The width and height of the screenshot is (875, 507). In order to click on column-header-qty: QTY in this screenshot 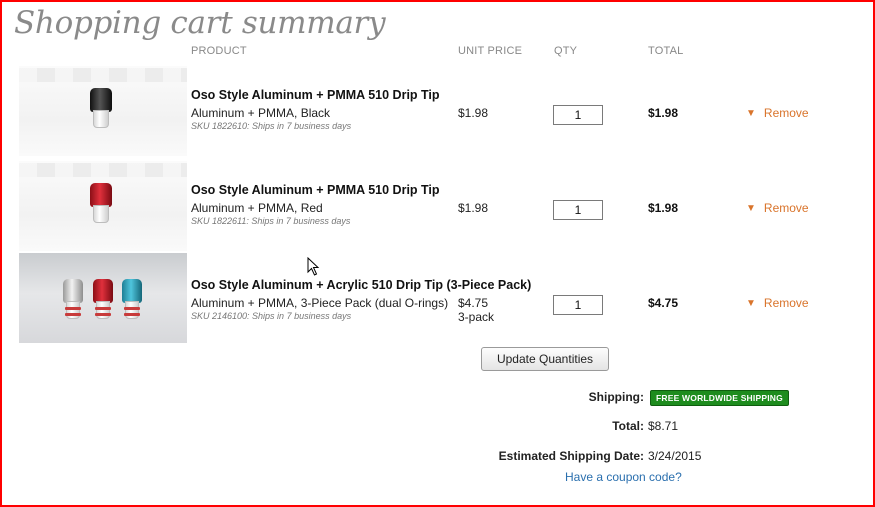, I will do `click(566, 51)`.